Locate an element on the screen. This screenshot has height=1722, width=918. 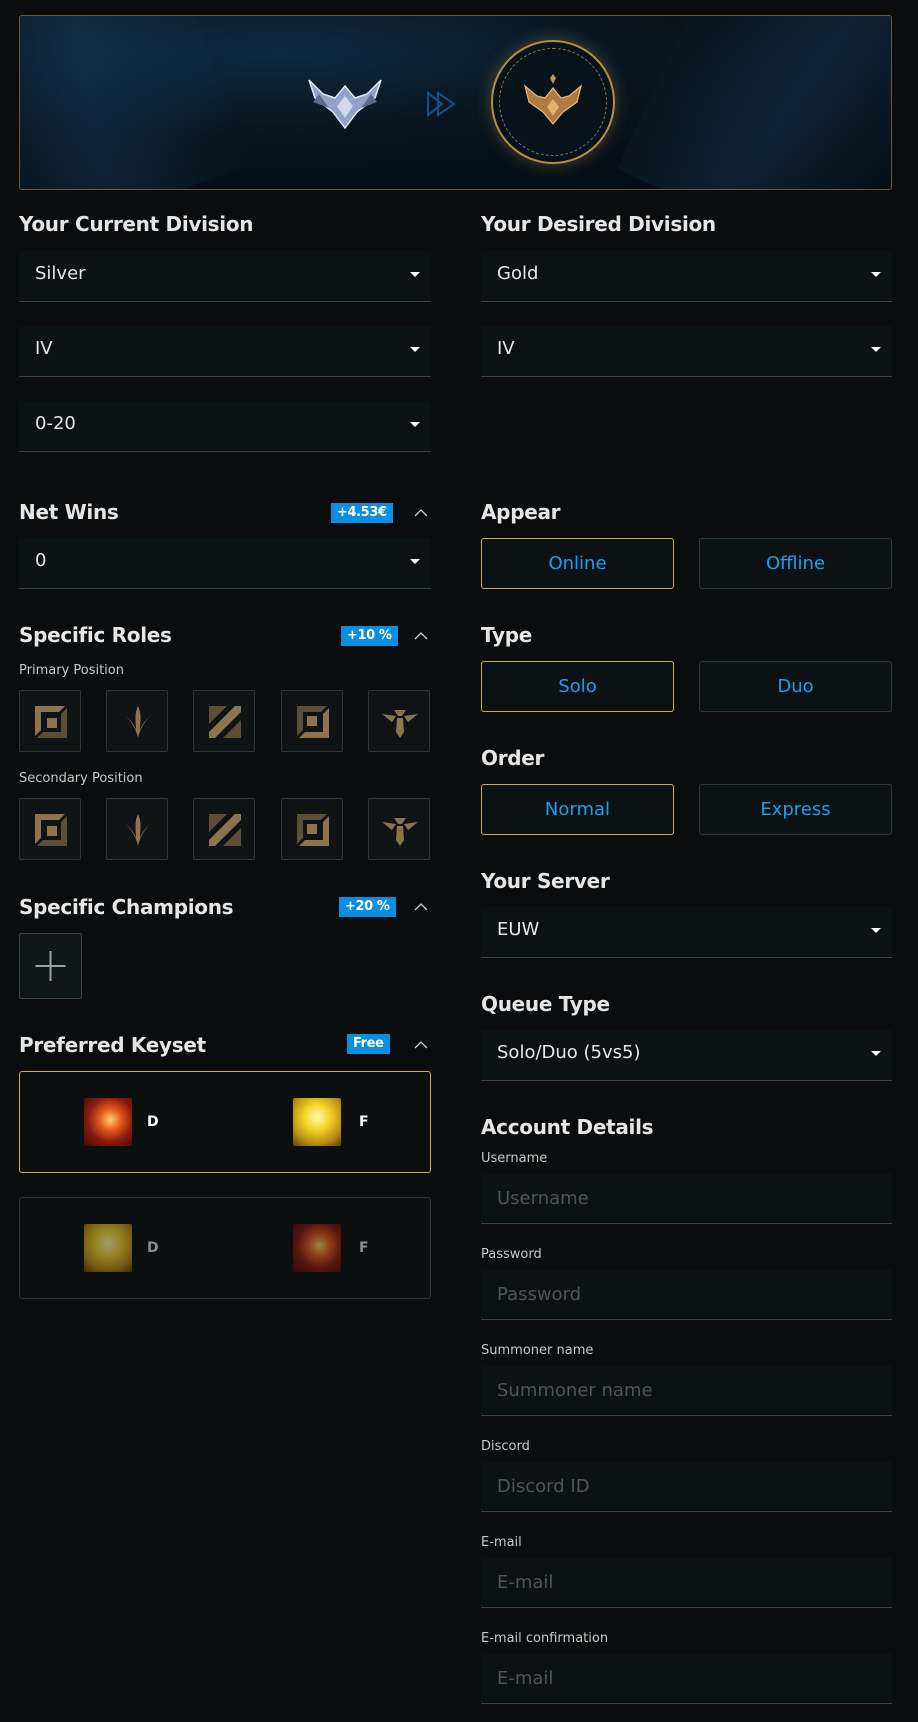
server-value: EUW is located at coordinates (518, 929).